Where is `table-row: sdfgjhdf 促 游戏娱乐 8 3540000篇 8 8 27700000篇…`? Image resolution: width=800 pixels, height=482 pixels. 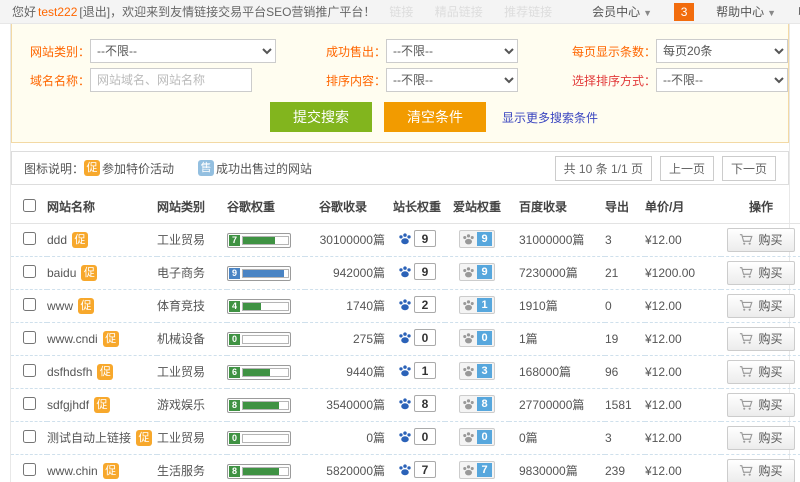
table-row: sdfgjhdf 促 游戏娱乐 8 3540000篇 8 8 27700000篇… is located at coordinates (405, 405).